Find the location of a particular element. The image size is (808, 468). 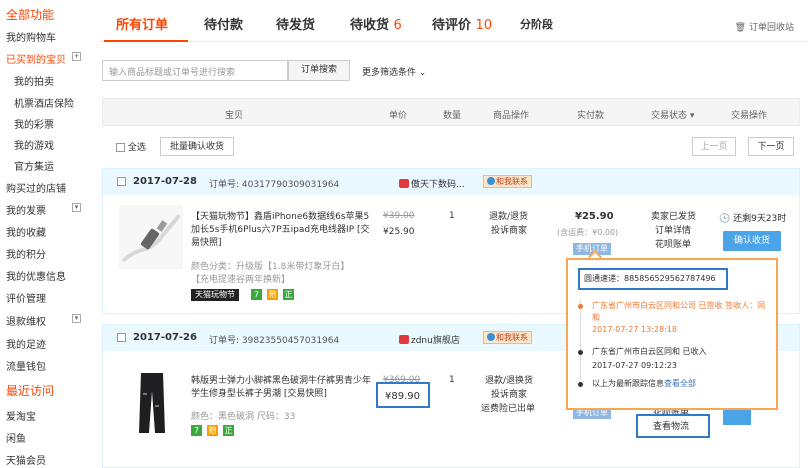

tab-all-orders: 所有订单 is located at coordinates (142, 23).